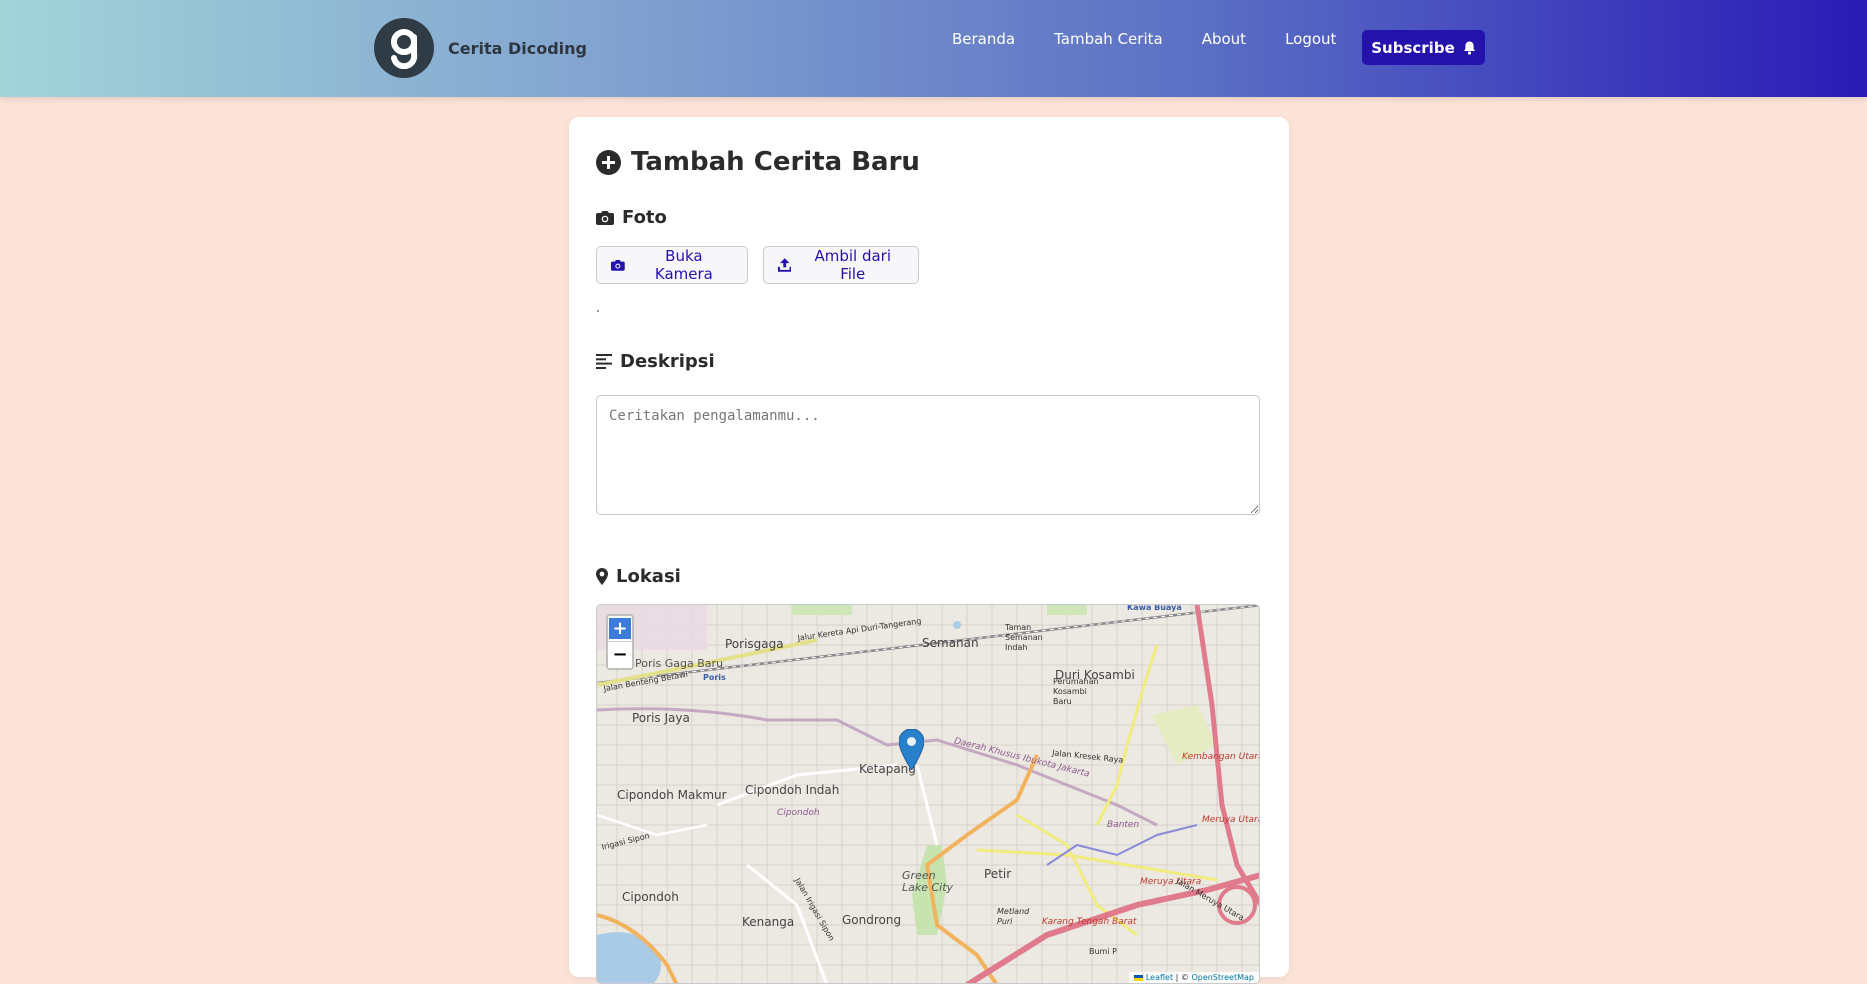  Describe the element at coordinates (792, 790) in the screenshot. I see `map-label: Cipondoh Indah` at that location.